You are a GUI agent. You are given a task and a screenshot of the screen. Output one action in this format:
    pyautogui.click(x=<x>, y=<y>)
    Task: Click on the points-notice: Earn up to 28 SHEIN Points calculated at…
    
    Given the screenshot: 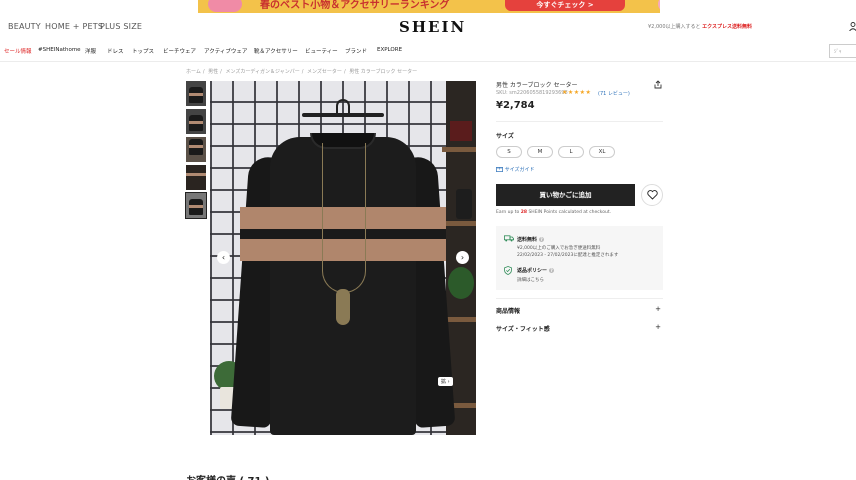 What is the action you would take?
    pyautogui.click(x=553, y=212)
    